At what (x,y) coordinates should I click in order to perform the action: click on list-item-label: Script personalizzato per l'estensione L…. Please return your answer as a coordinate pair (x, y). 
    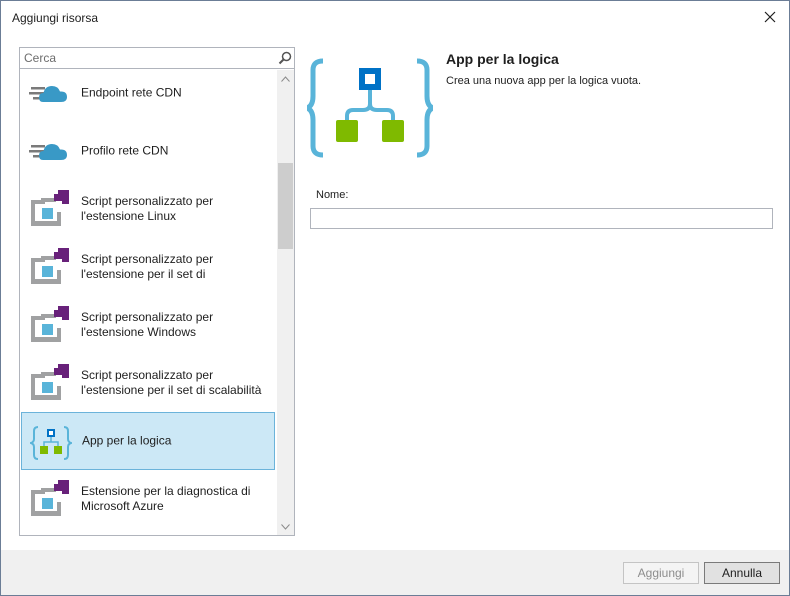
    Looking at the image, I should click on (147, 208).